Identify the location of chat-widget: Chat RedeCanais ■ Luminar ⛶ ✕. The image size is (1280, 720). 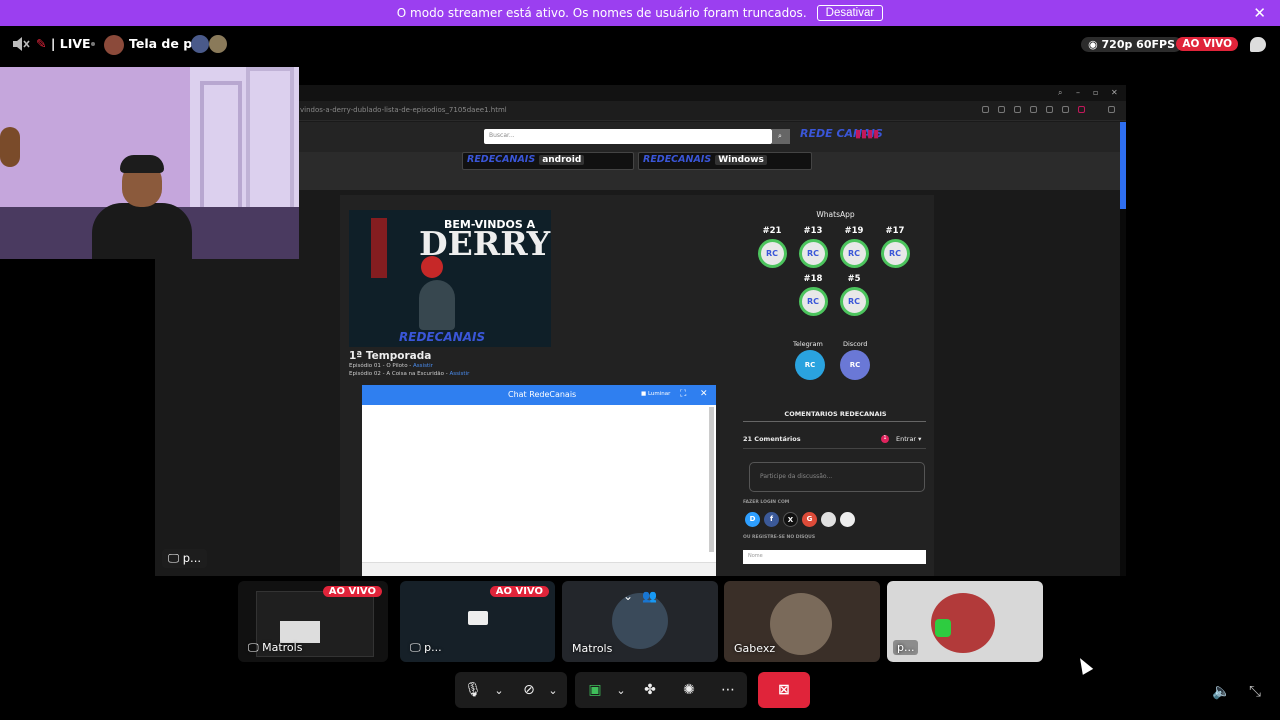
(539, 480).